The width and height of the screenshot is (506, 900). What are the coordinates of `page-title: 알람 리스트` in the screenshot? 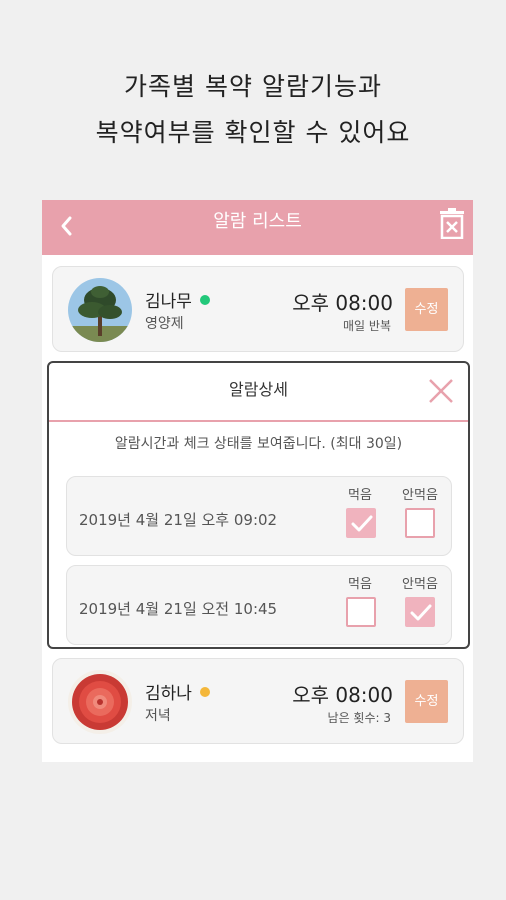 It's located at (257, 221).